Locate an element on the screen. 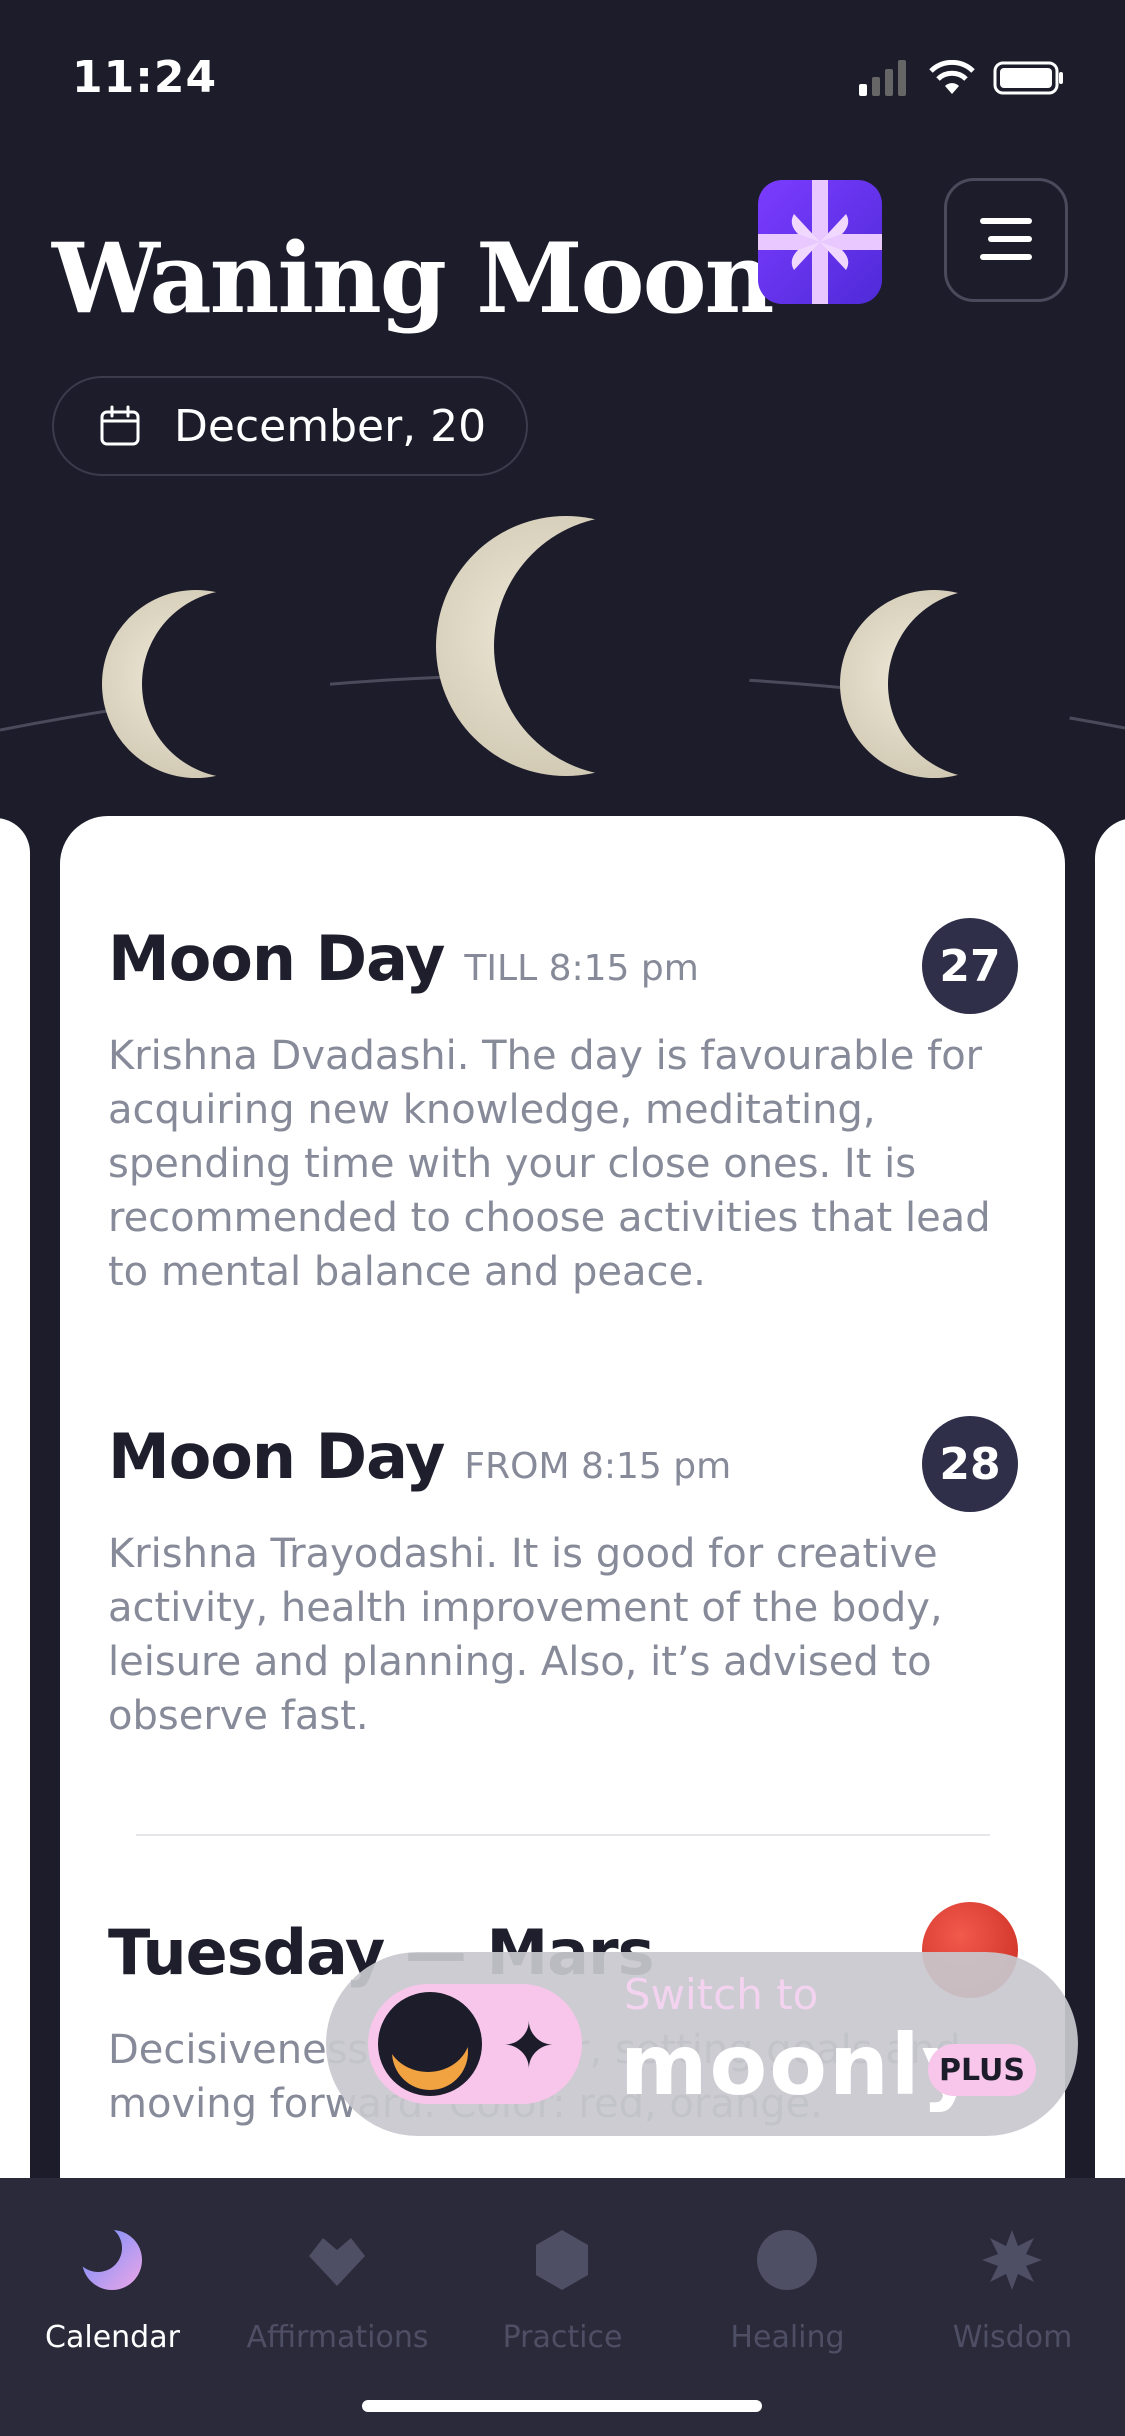  circle-icon is located at coordinates (787, 2260).